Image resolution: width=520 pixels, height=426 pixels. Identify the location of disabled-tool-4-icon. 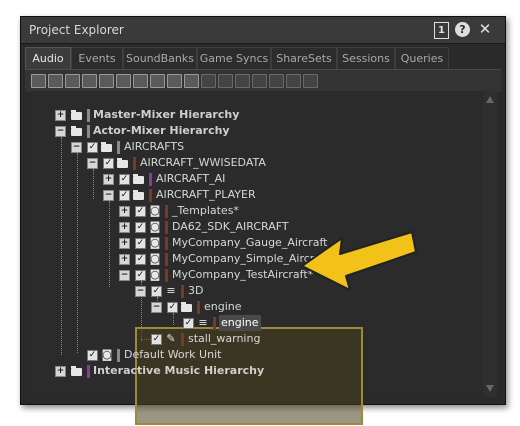
(259, 81).